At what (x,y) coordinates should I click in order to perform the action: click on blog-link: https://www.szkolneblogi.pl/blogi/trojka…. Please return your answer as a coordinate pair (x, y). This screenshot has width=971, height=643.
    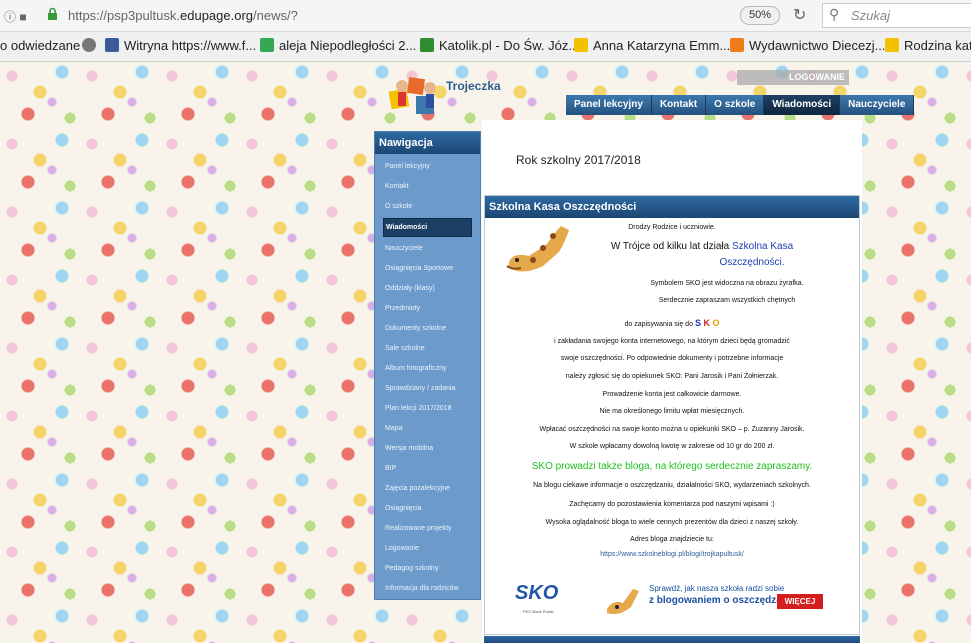
    Looking at the image, I should click on (672, 554).